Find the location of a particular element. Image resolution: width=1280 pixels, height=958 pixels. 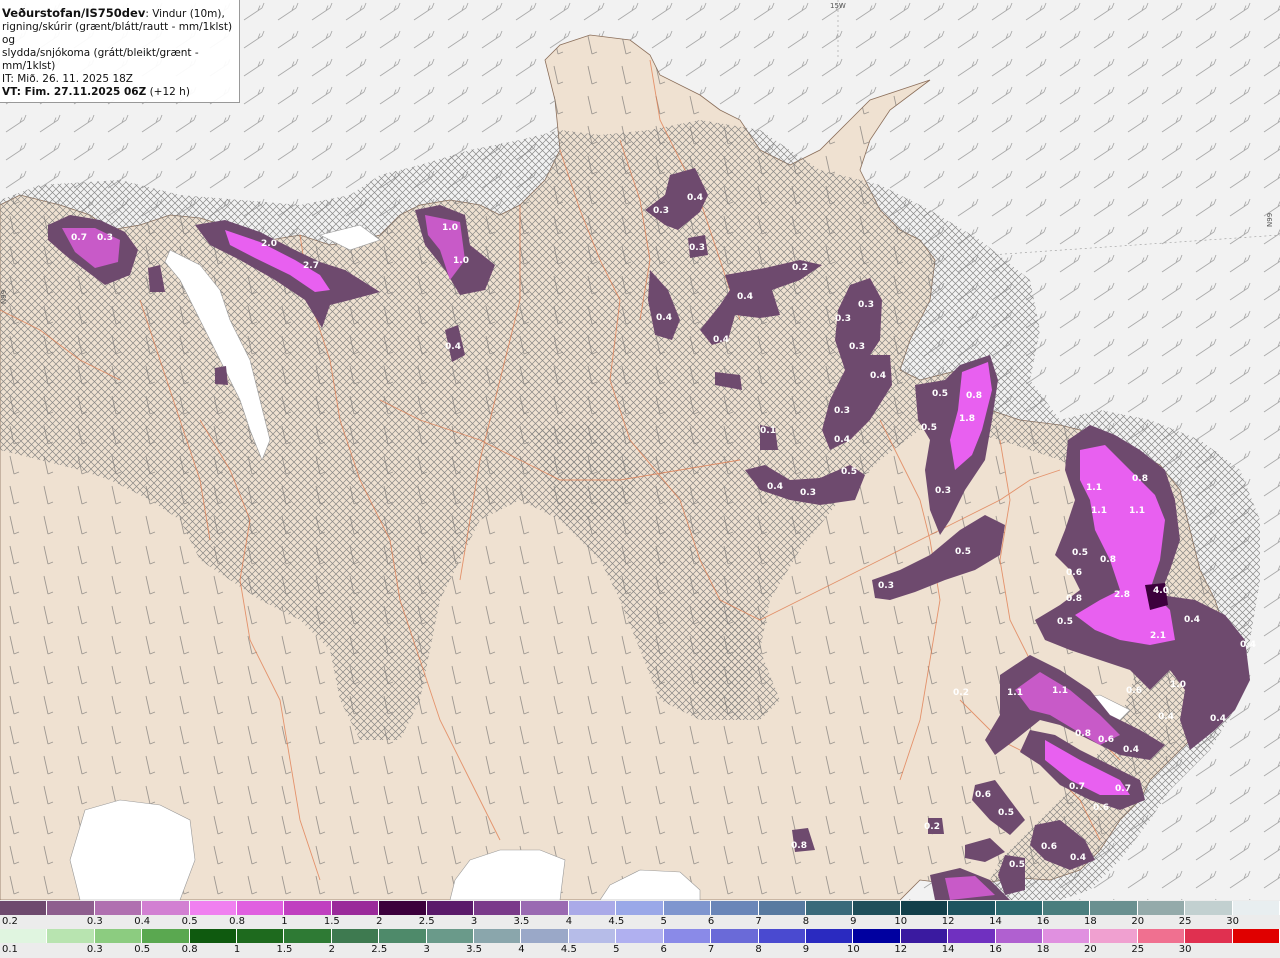

legend-tick-label: 0.5 is located at coordinates (189, 921).